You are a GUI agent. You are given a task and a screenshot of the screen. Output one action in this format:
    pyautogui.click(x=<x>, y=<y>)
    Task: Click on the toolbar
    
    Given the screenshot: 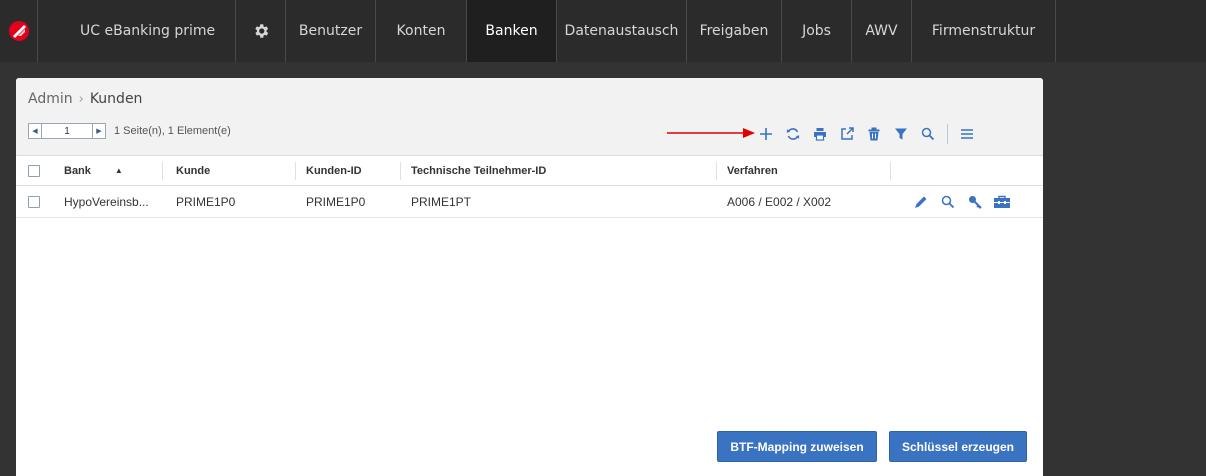 What is the action you would take?
    pyautogui.click(x=868, y=134)
    